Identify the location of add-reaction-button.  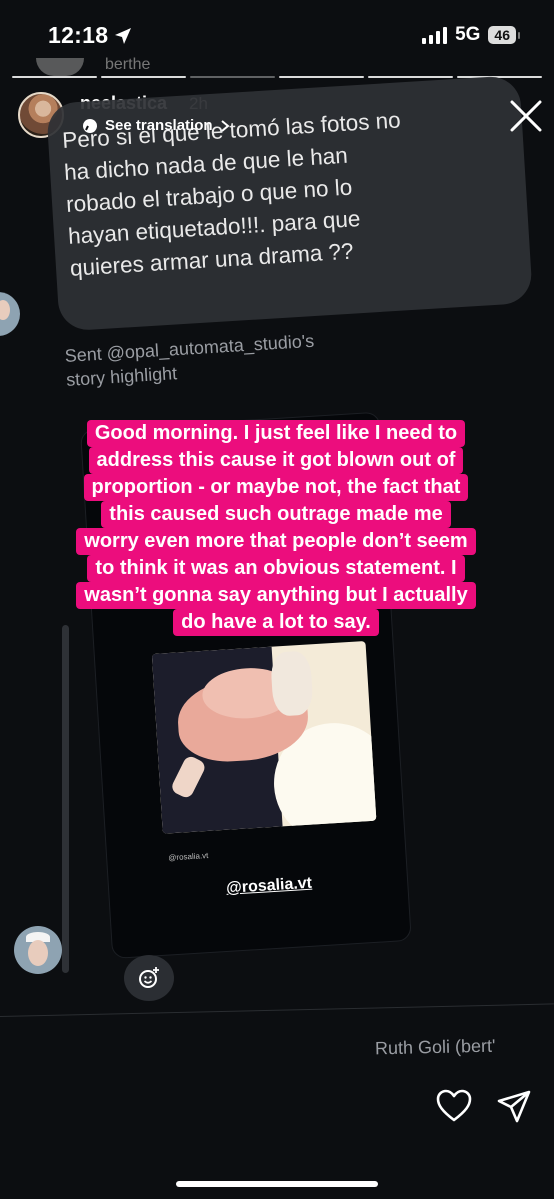
(149, 978).